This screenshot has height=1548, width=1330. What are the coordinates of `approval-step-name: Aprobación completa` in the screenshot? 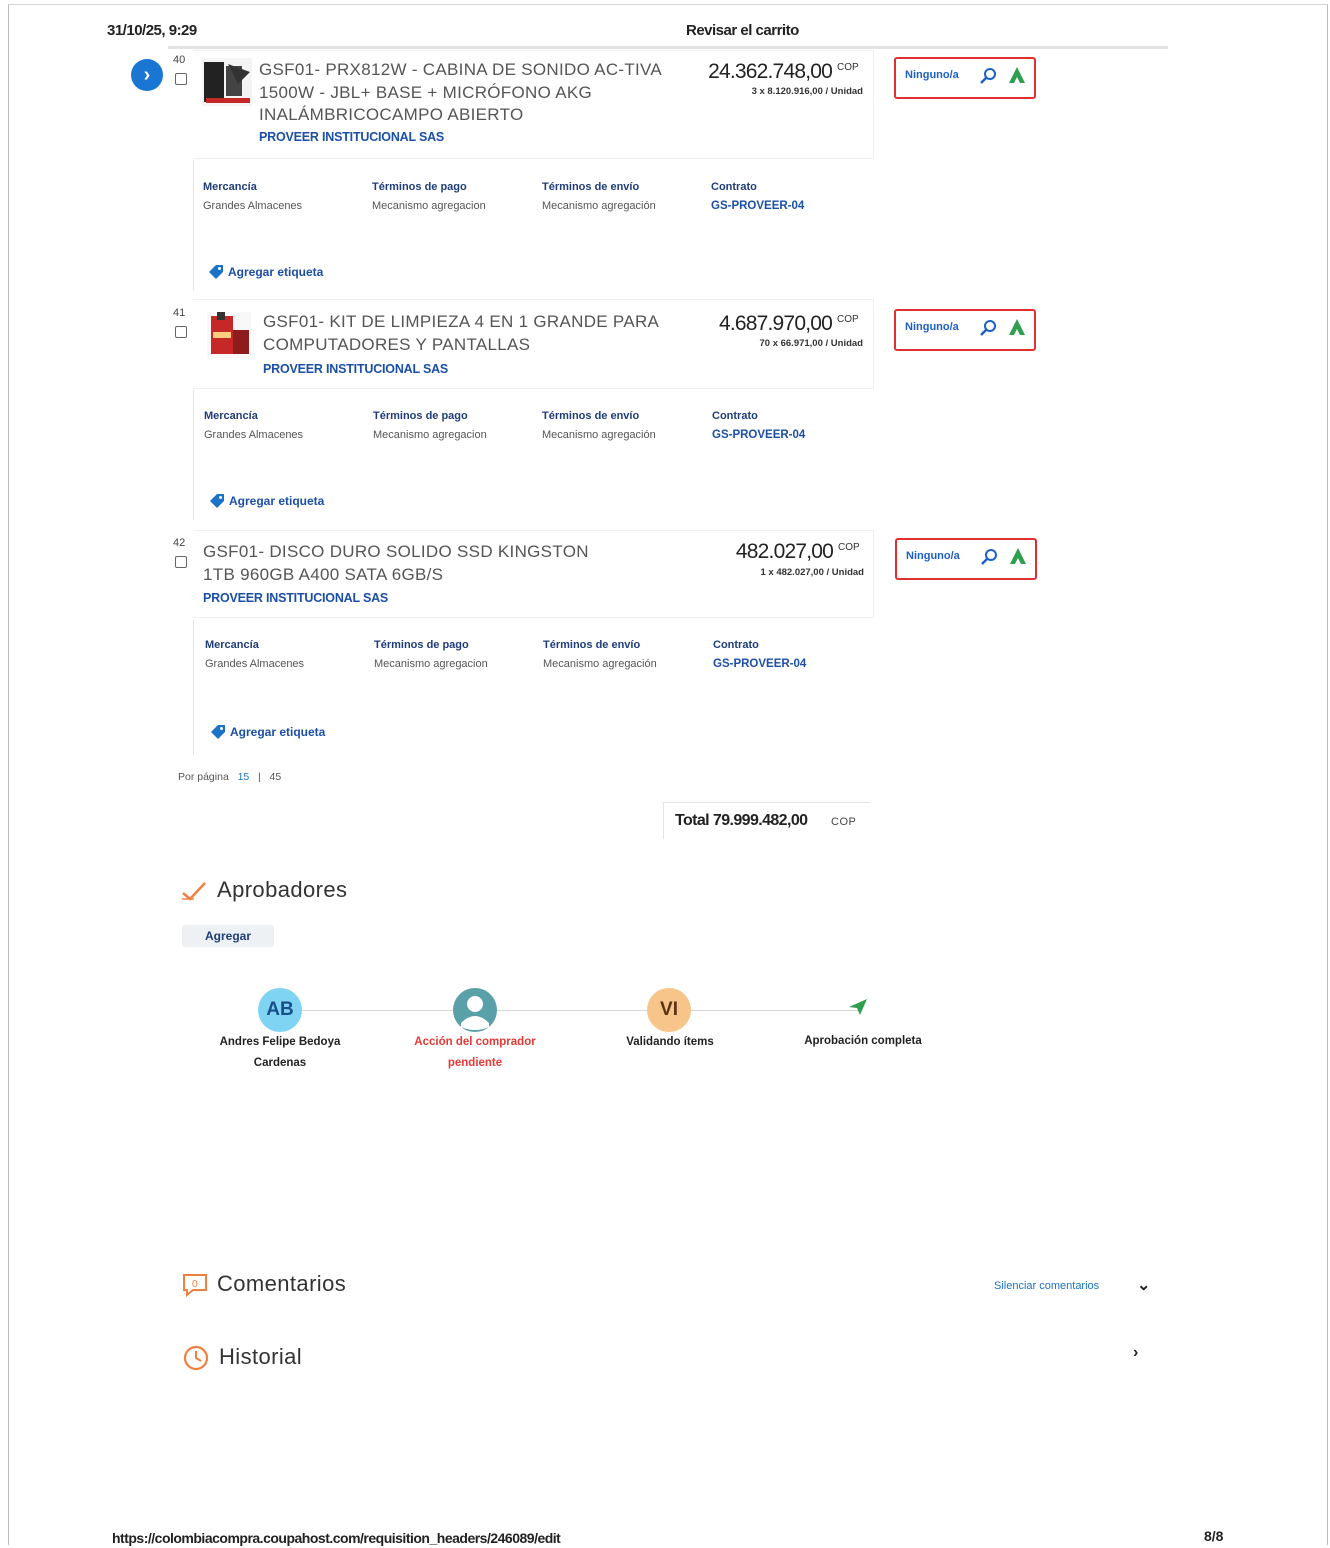 It's located at (863, 1041).